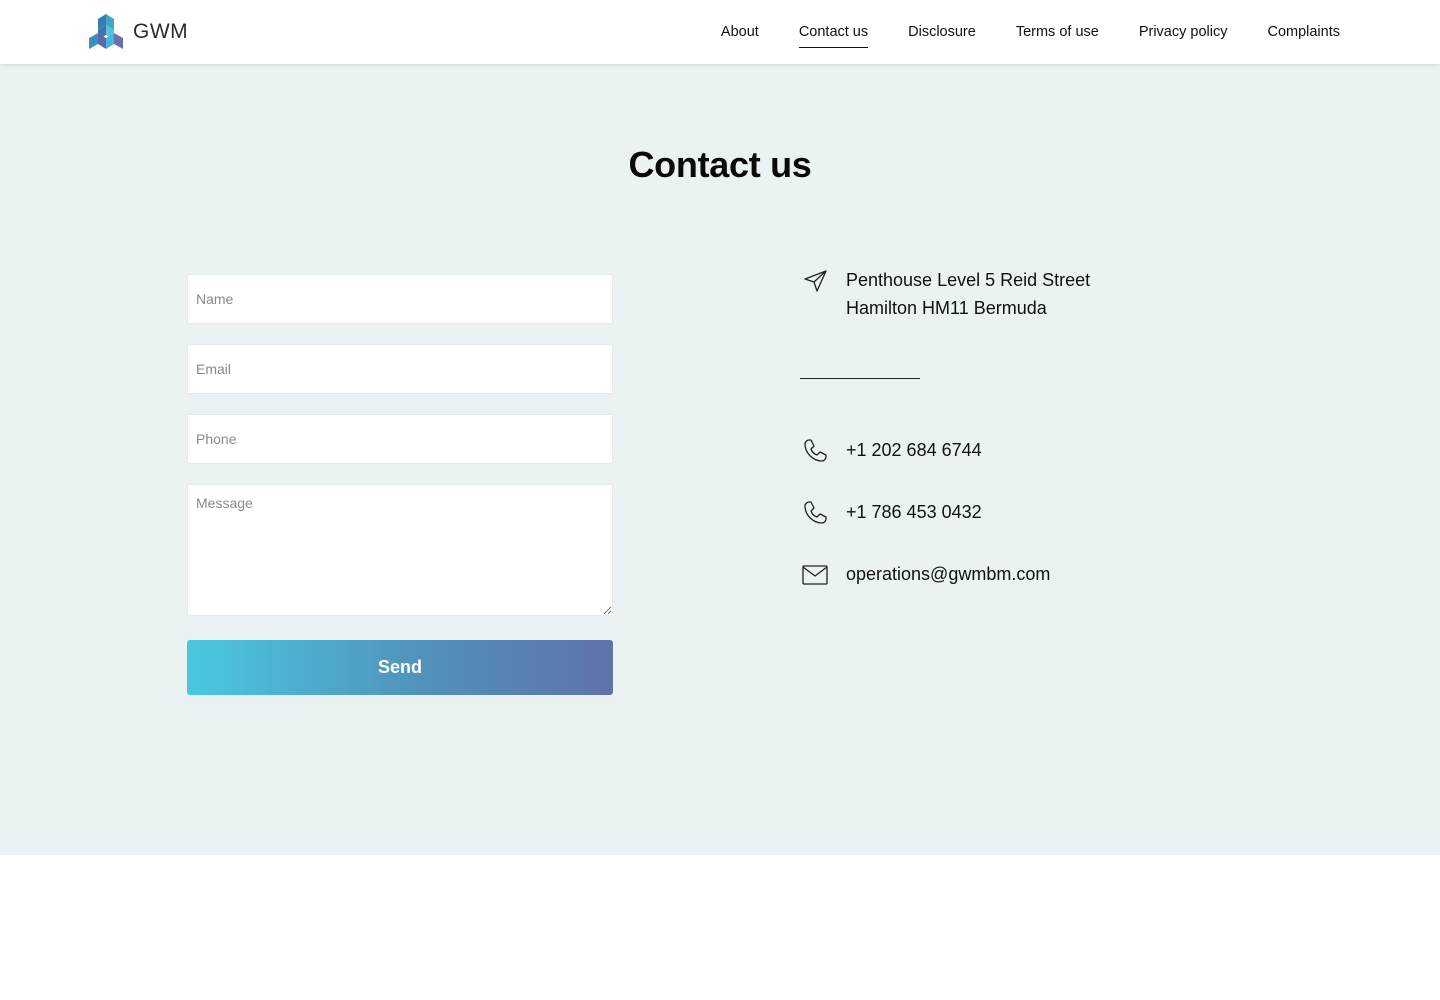  Describe the element at coordinates (914, 512) in the screenshot. I see `phone-link-2: +1 786 453 0432` at that location.